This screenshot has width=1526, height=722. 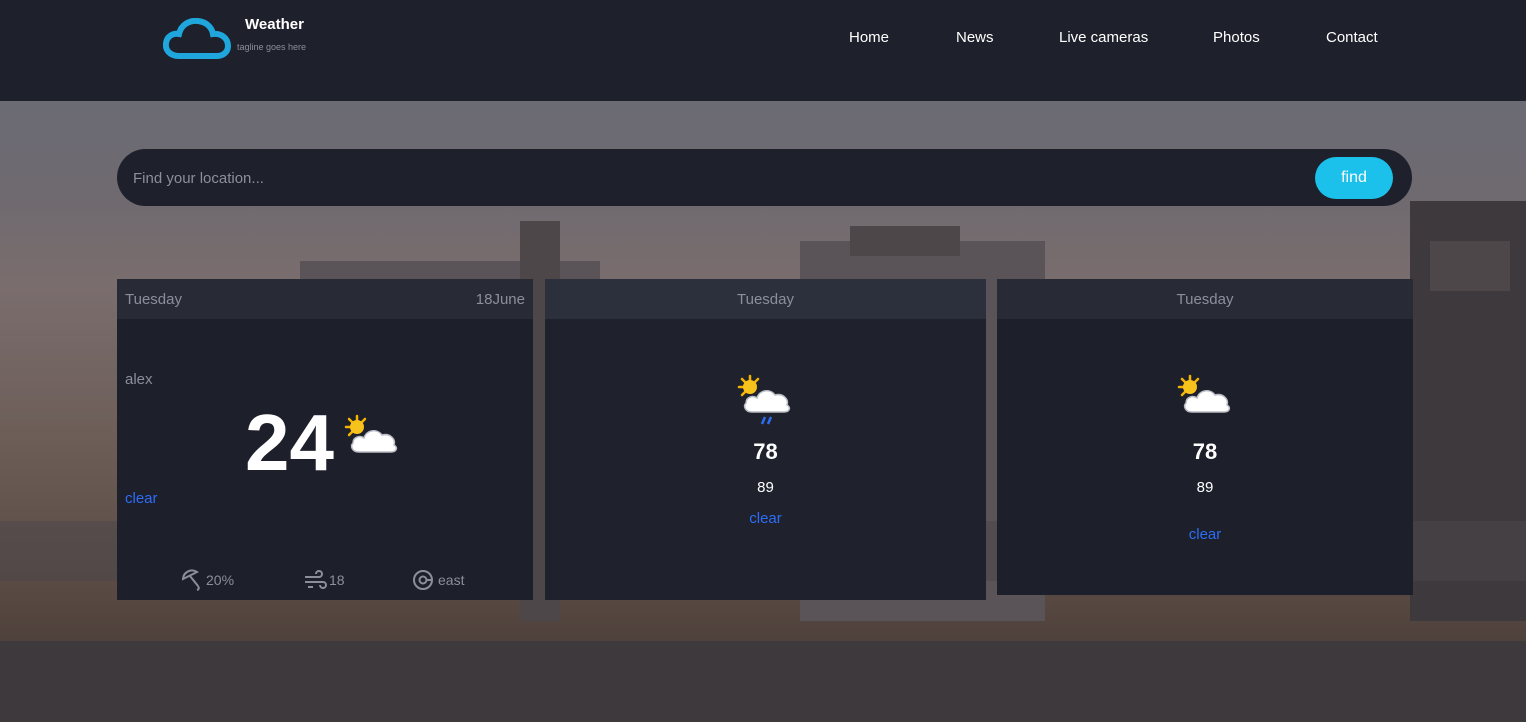 I want to click on current-temperature: 24, so click(x=289, y=442).